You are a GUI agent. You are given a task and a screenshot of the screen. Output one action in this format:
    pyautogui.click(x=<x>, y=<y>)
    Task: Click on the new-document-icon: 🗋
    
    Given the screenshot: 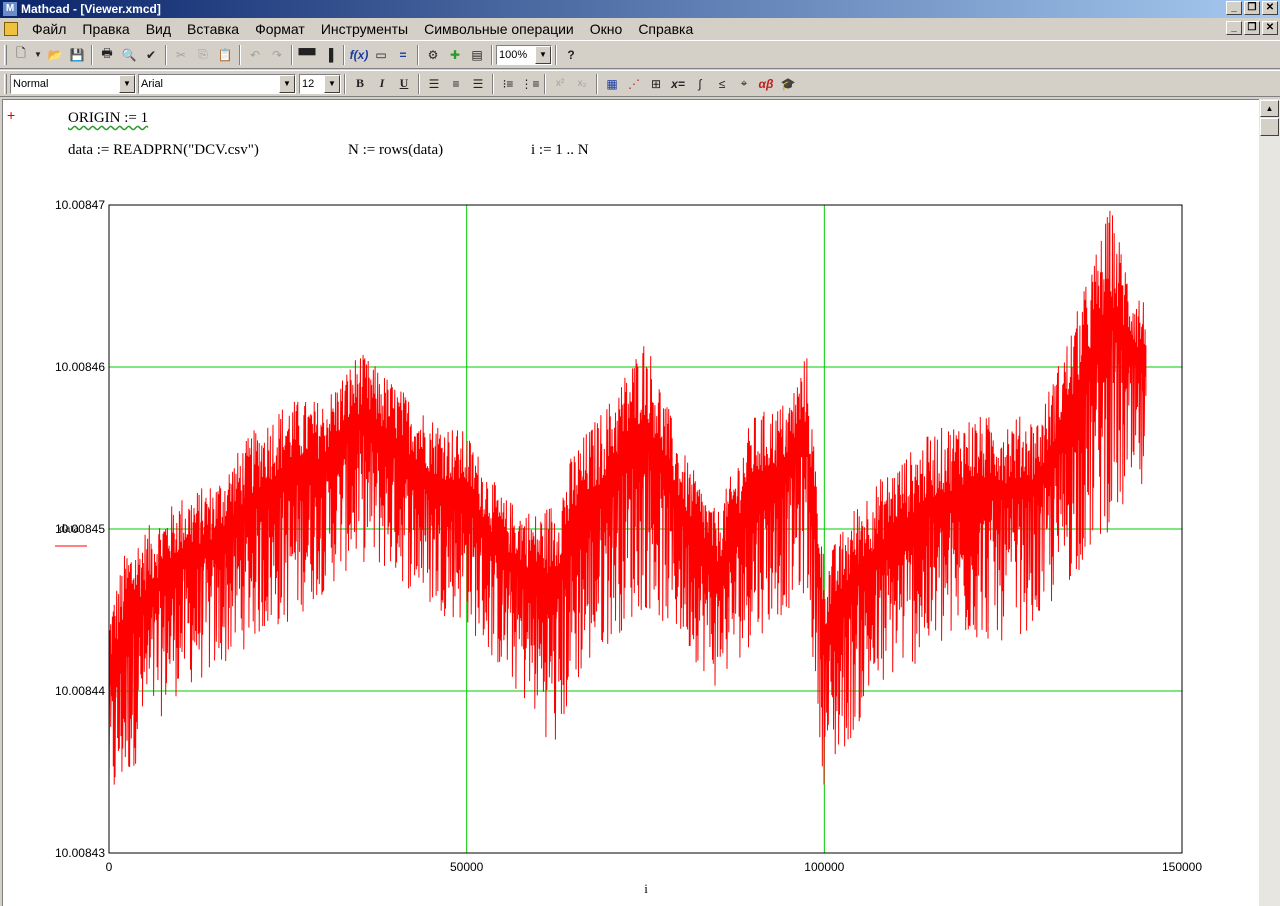 What is the action you would take?
    pyautogui.click(x=21, y=55)
    